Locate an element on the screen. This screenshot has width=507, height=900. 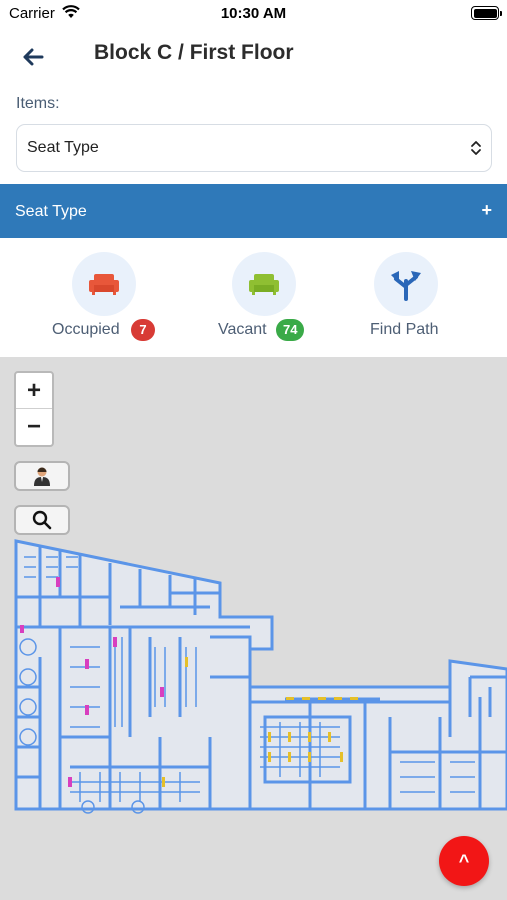
filter-vacant-label: Vacant is located at coordinates (242, 329).